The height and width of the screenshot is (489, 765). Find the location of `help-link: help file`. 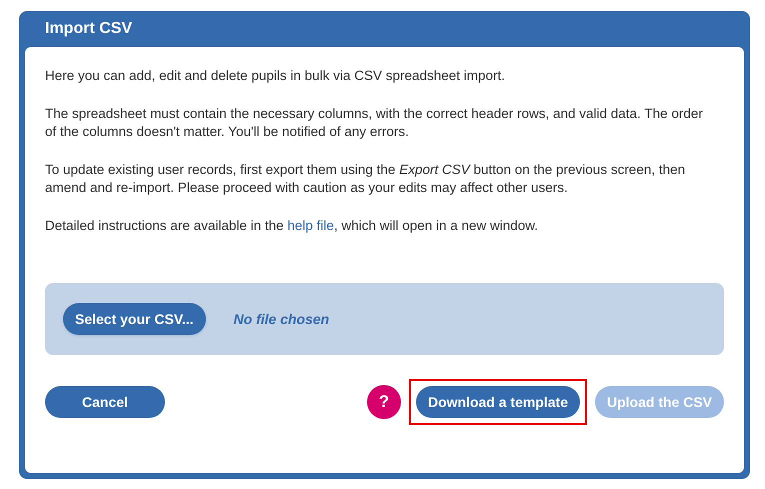

help-link: help file is located at coordinates (310, 225).